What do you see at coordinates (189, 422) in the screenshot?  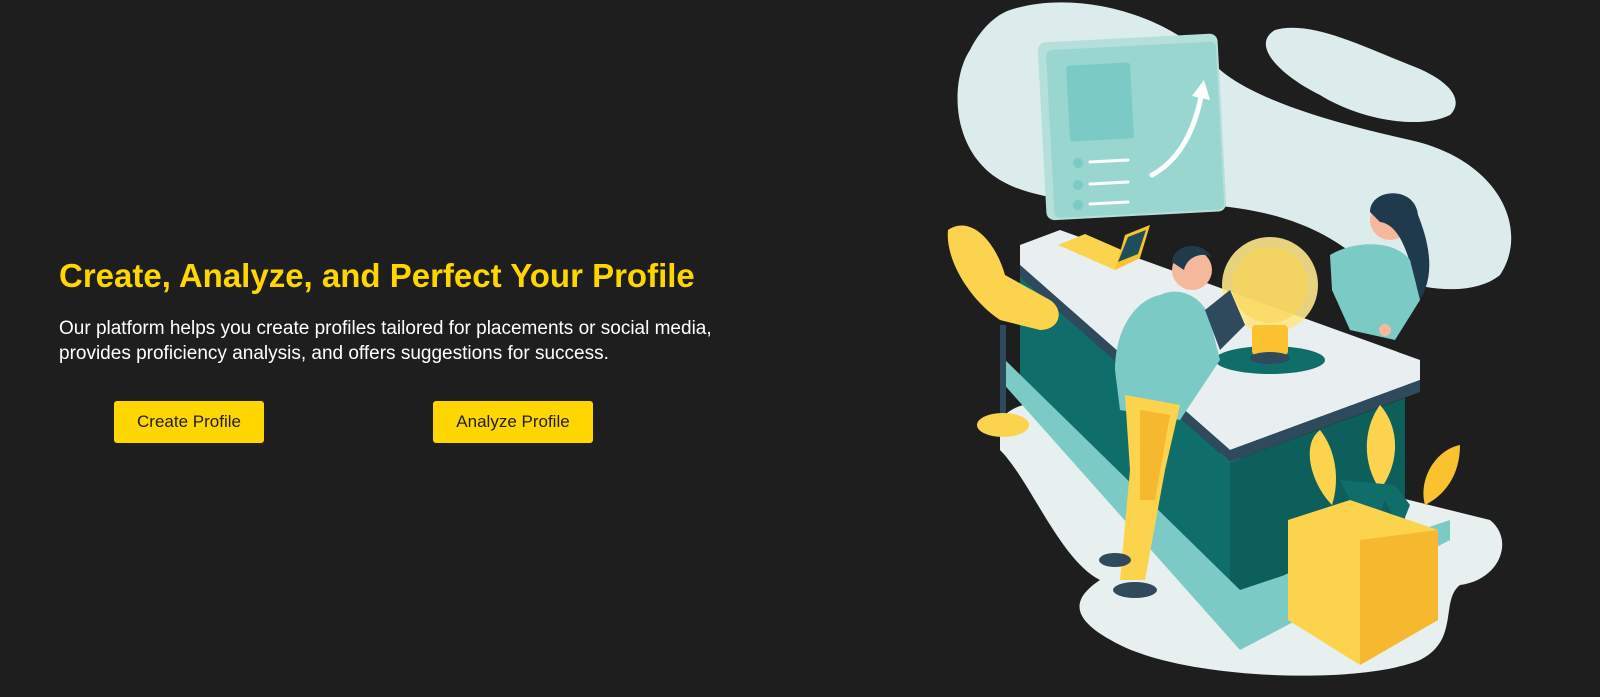 I see `create-profile-button: Create Profile` at bounding box center [189, 422].